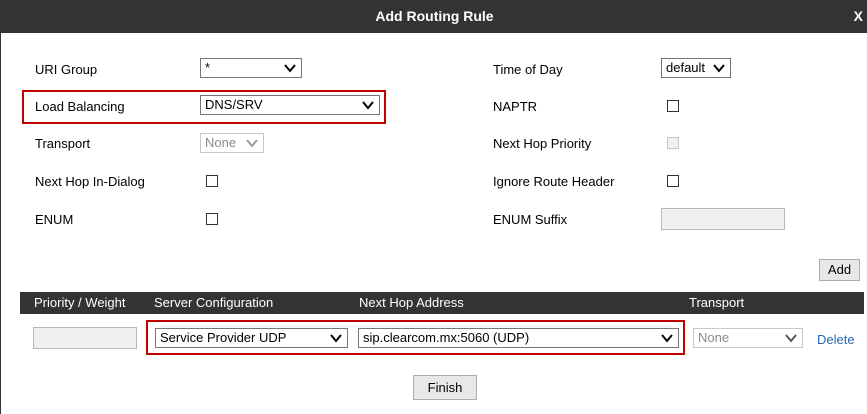  What do you see at coordinates (858, 16) in the screenshot?
I see `close-icon: X` at bounding box center [858, 16].